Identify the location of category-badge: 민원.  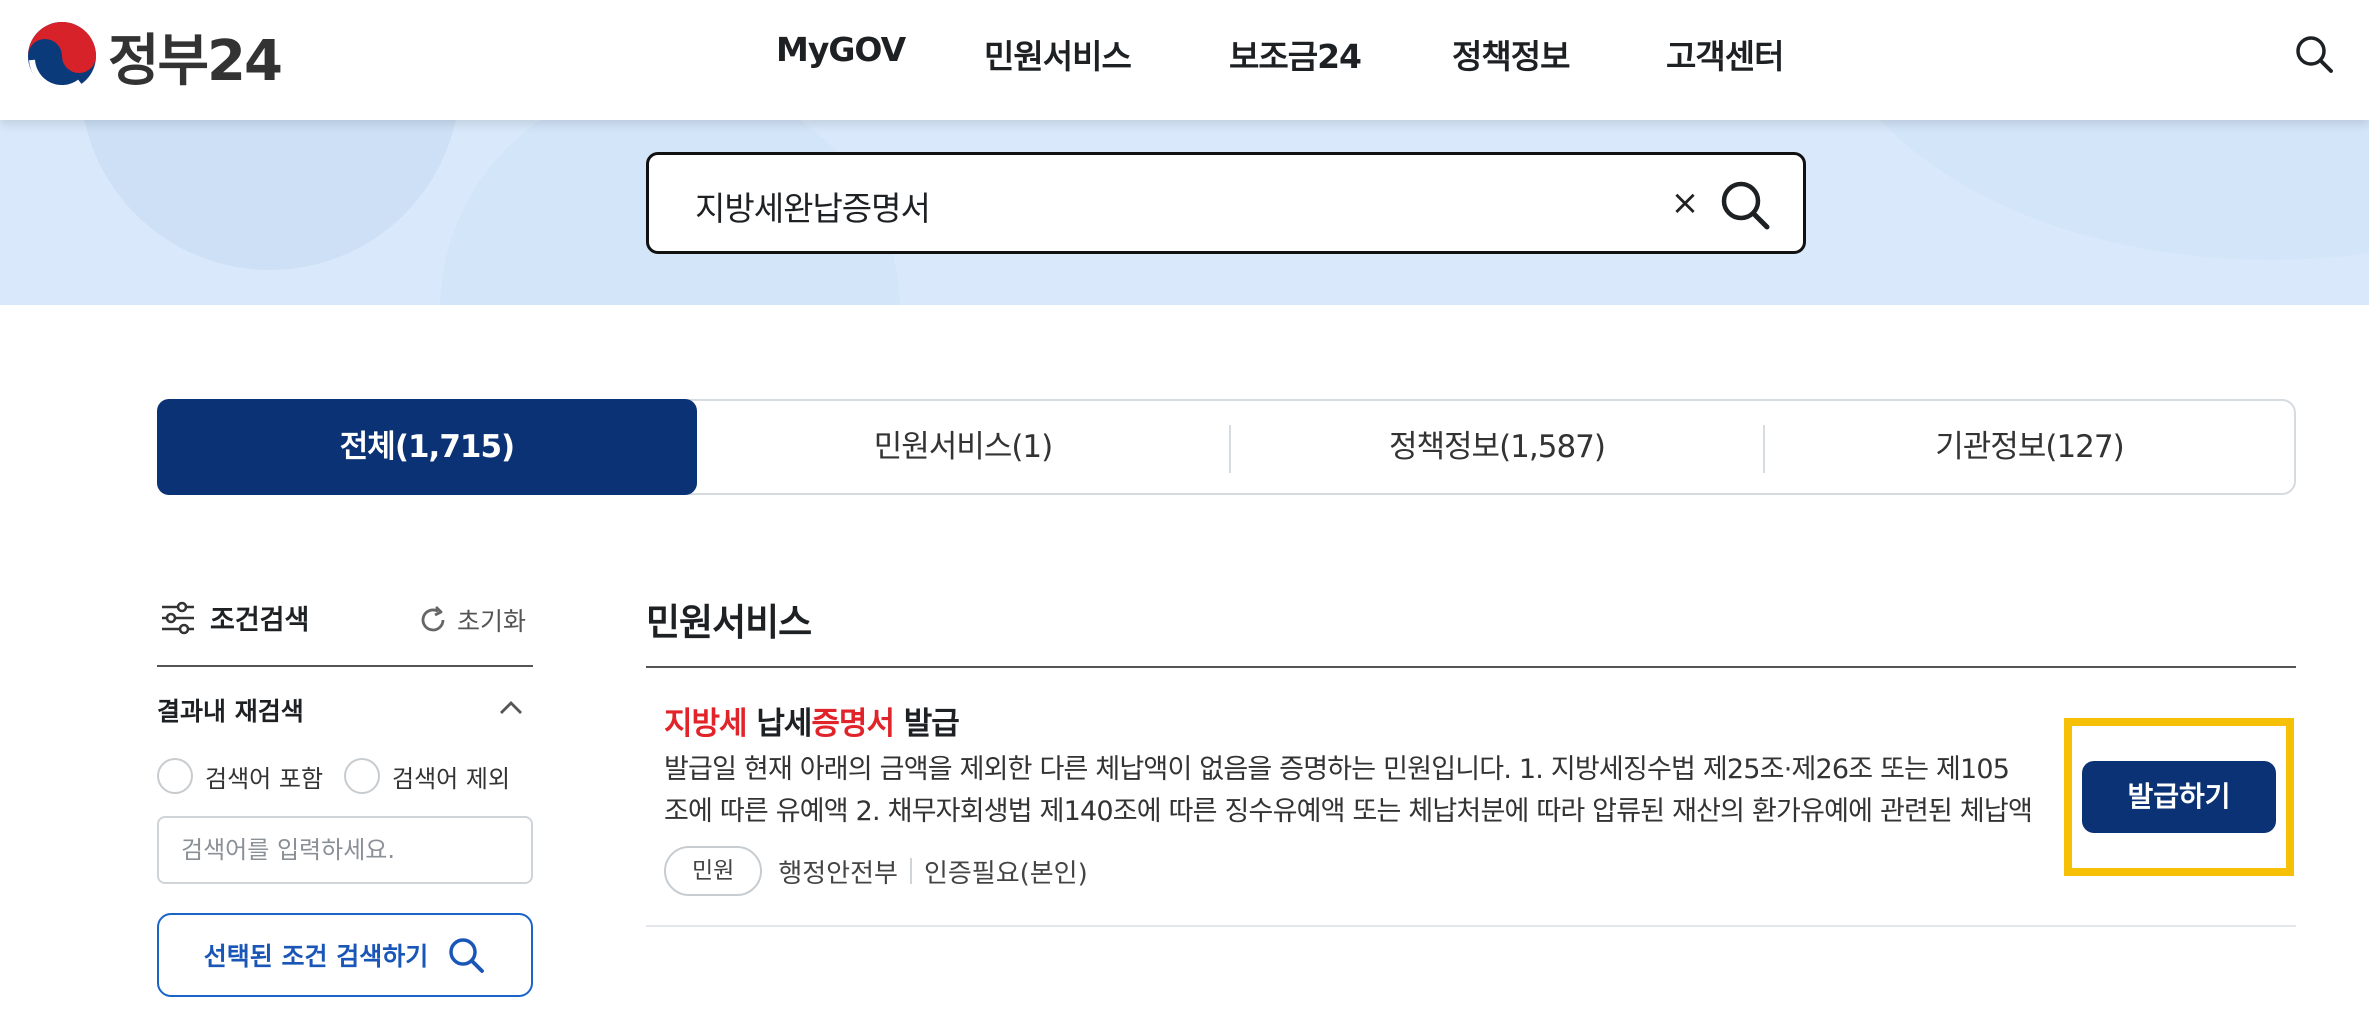
(713, 871).